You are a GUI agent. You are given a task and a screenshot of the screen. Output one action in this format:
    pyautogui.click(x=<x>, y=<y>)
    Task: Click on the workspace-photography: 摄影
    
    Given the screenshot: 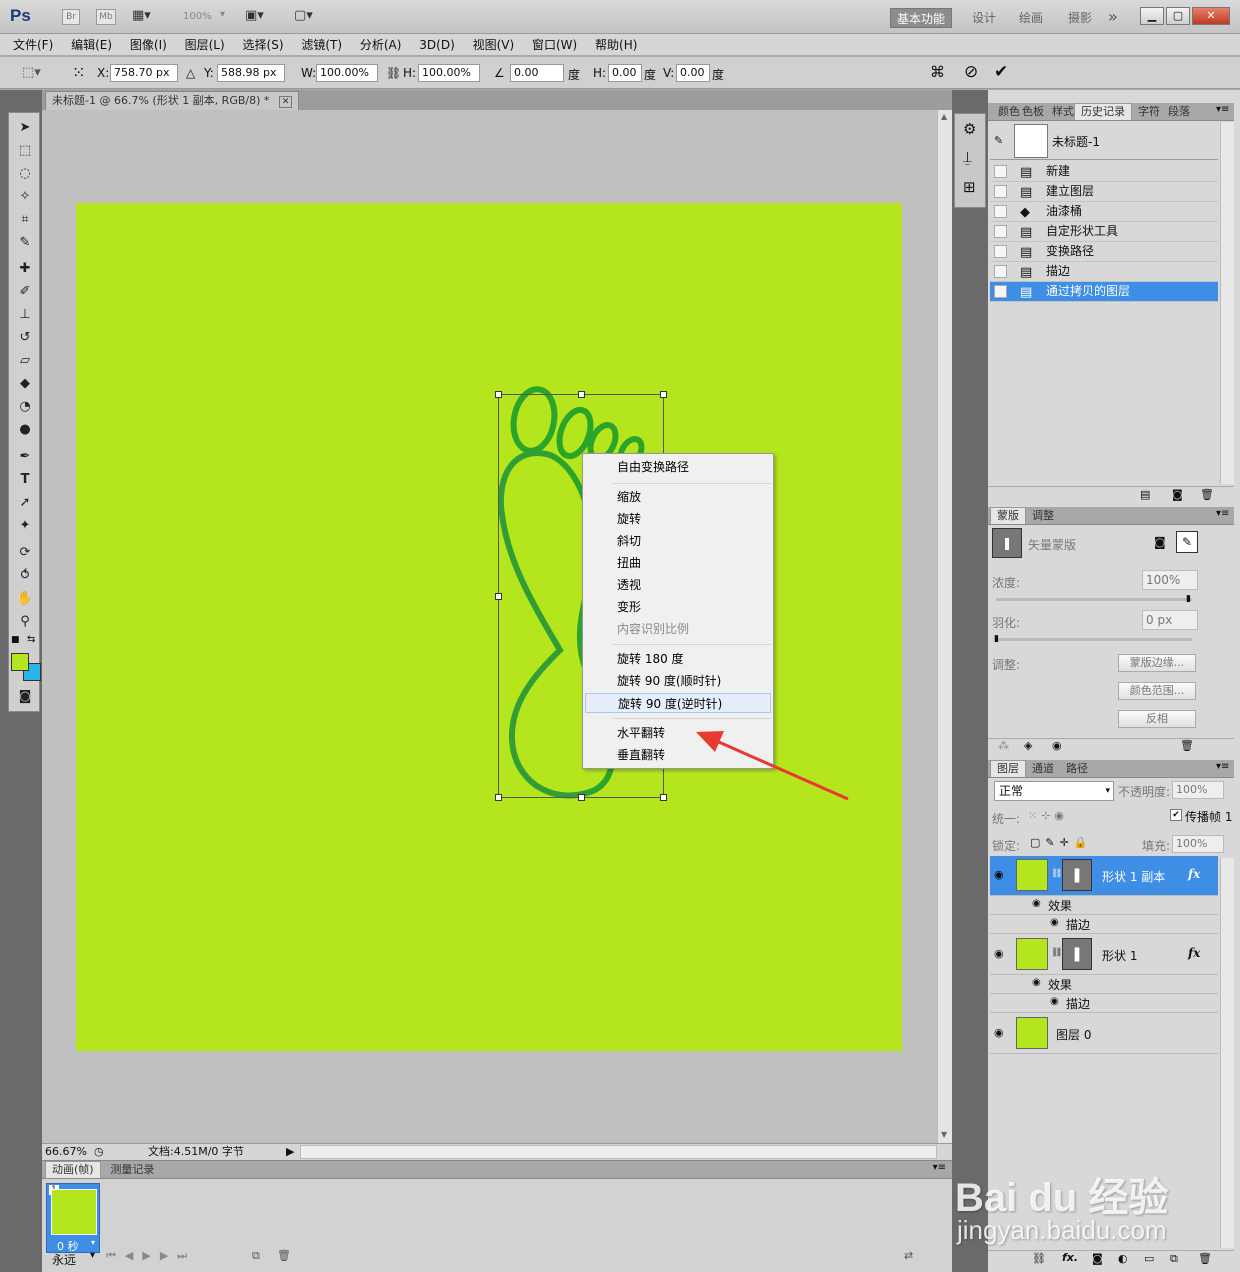 What is the action you would take?
    pyautogui.click(x=1080, y=18)
    